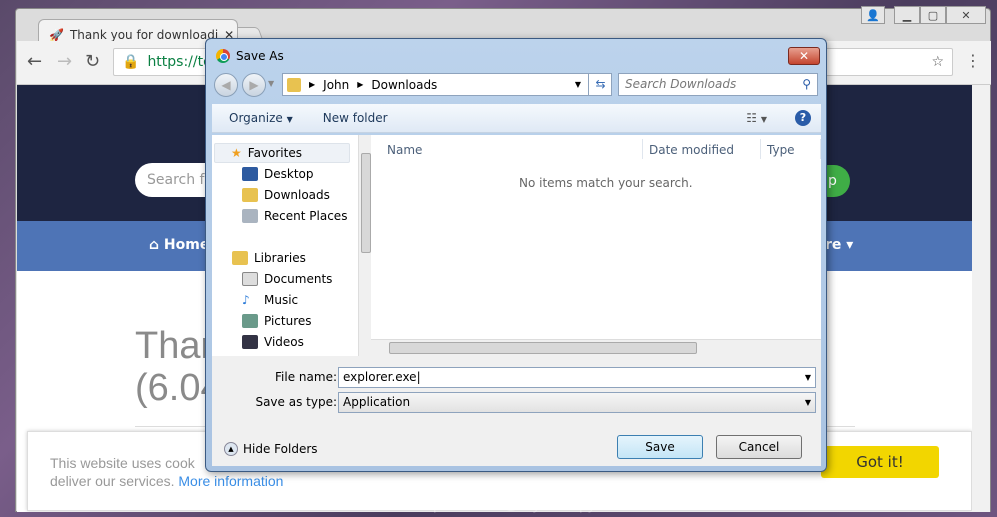 The height and width of the screenshot is (517, 997). Describe the element at coordinates (512, 149) in the screenshot. I see `column-name: Name` at that location.